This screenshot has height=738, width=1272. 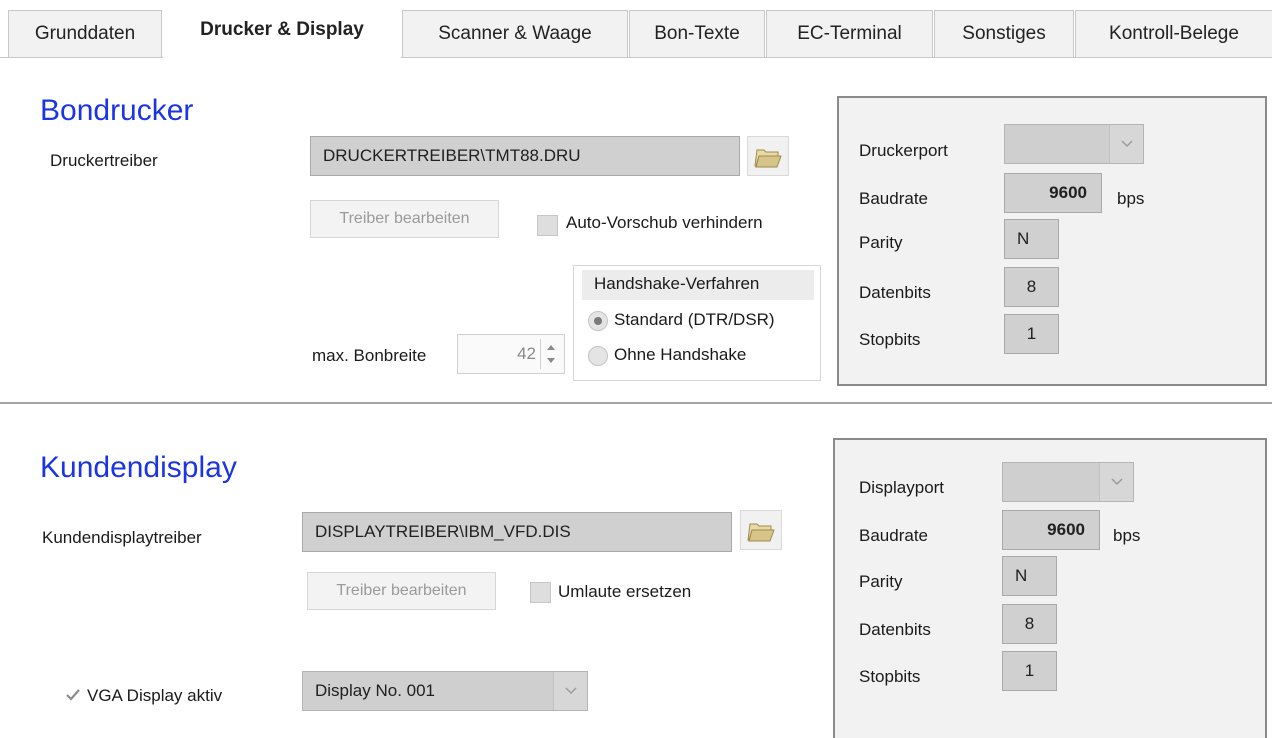 What do you see at coordinates (1031, 334) in the screenshot?
I see `stopbits-field: 1` at bounding box center [1031, 334].